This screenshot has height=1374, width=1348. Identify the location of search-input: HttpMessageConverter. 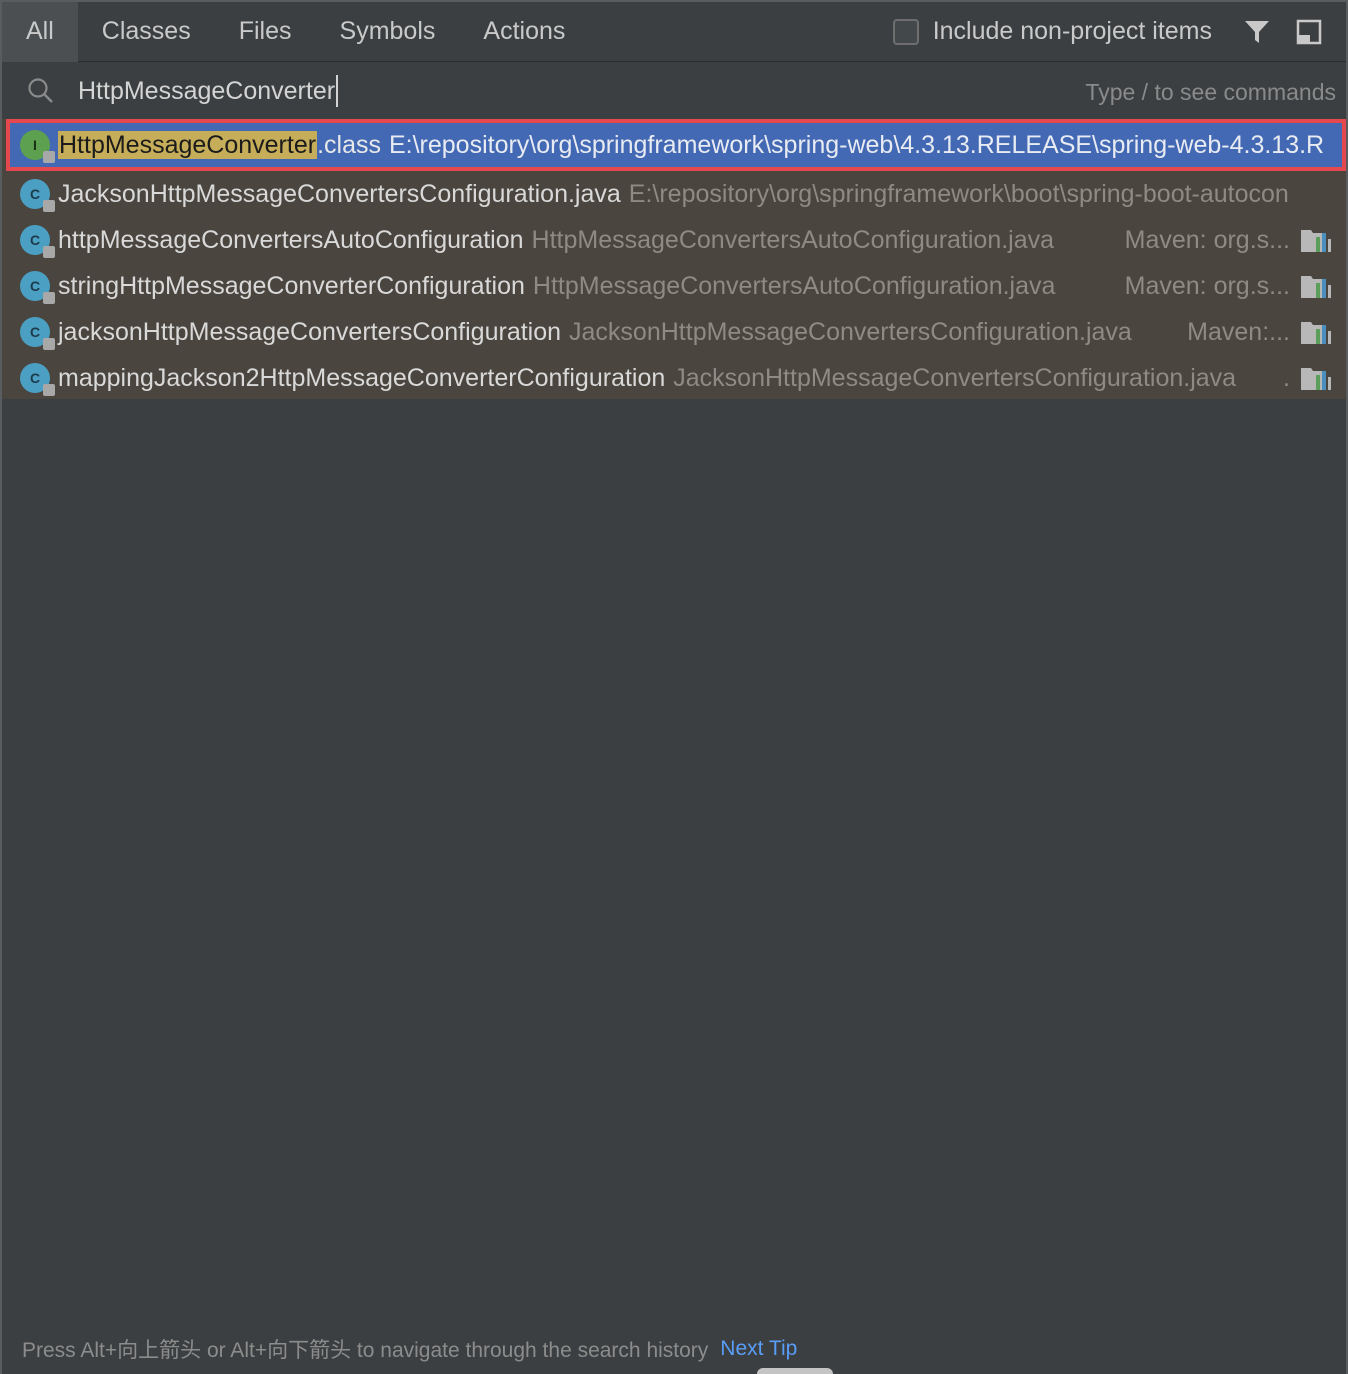
(208, 91).